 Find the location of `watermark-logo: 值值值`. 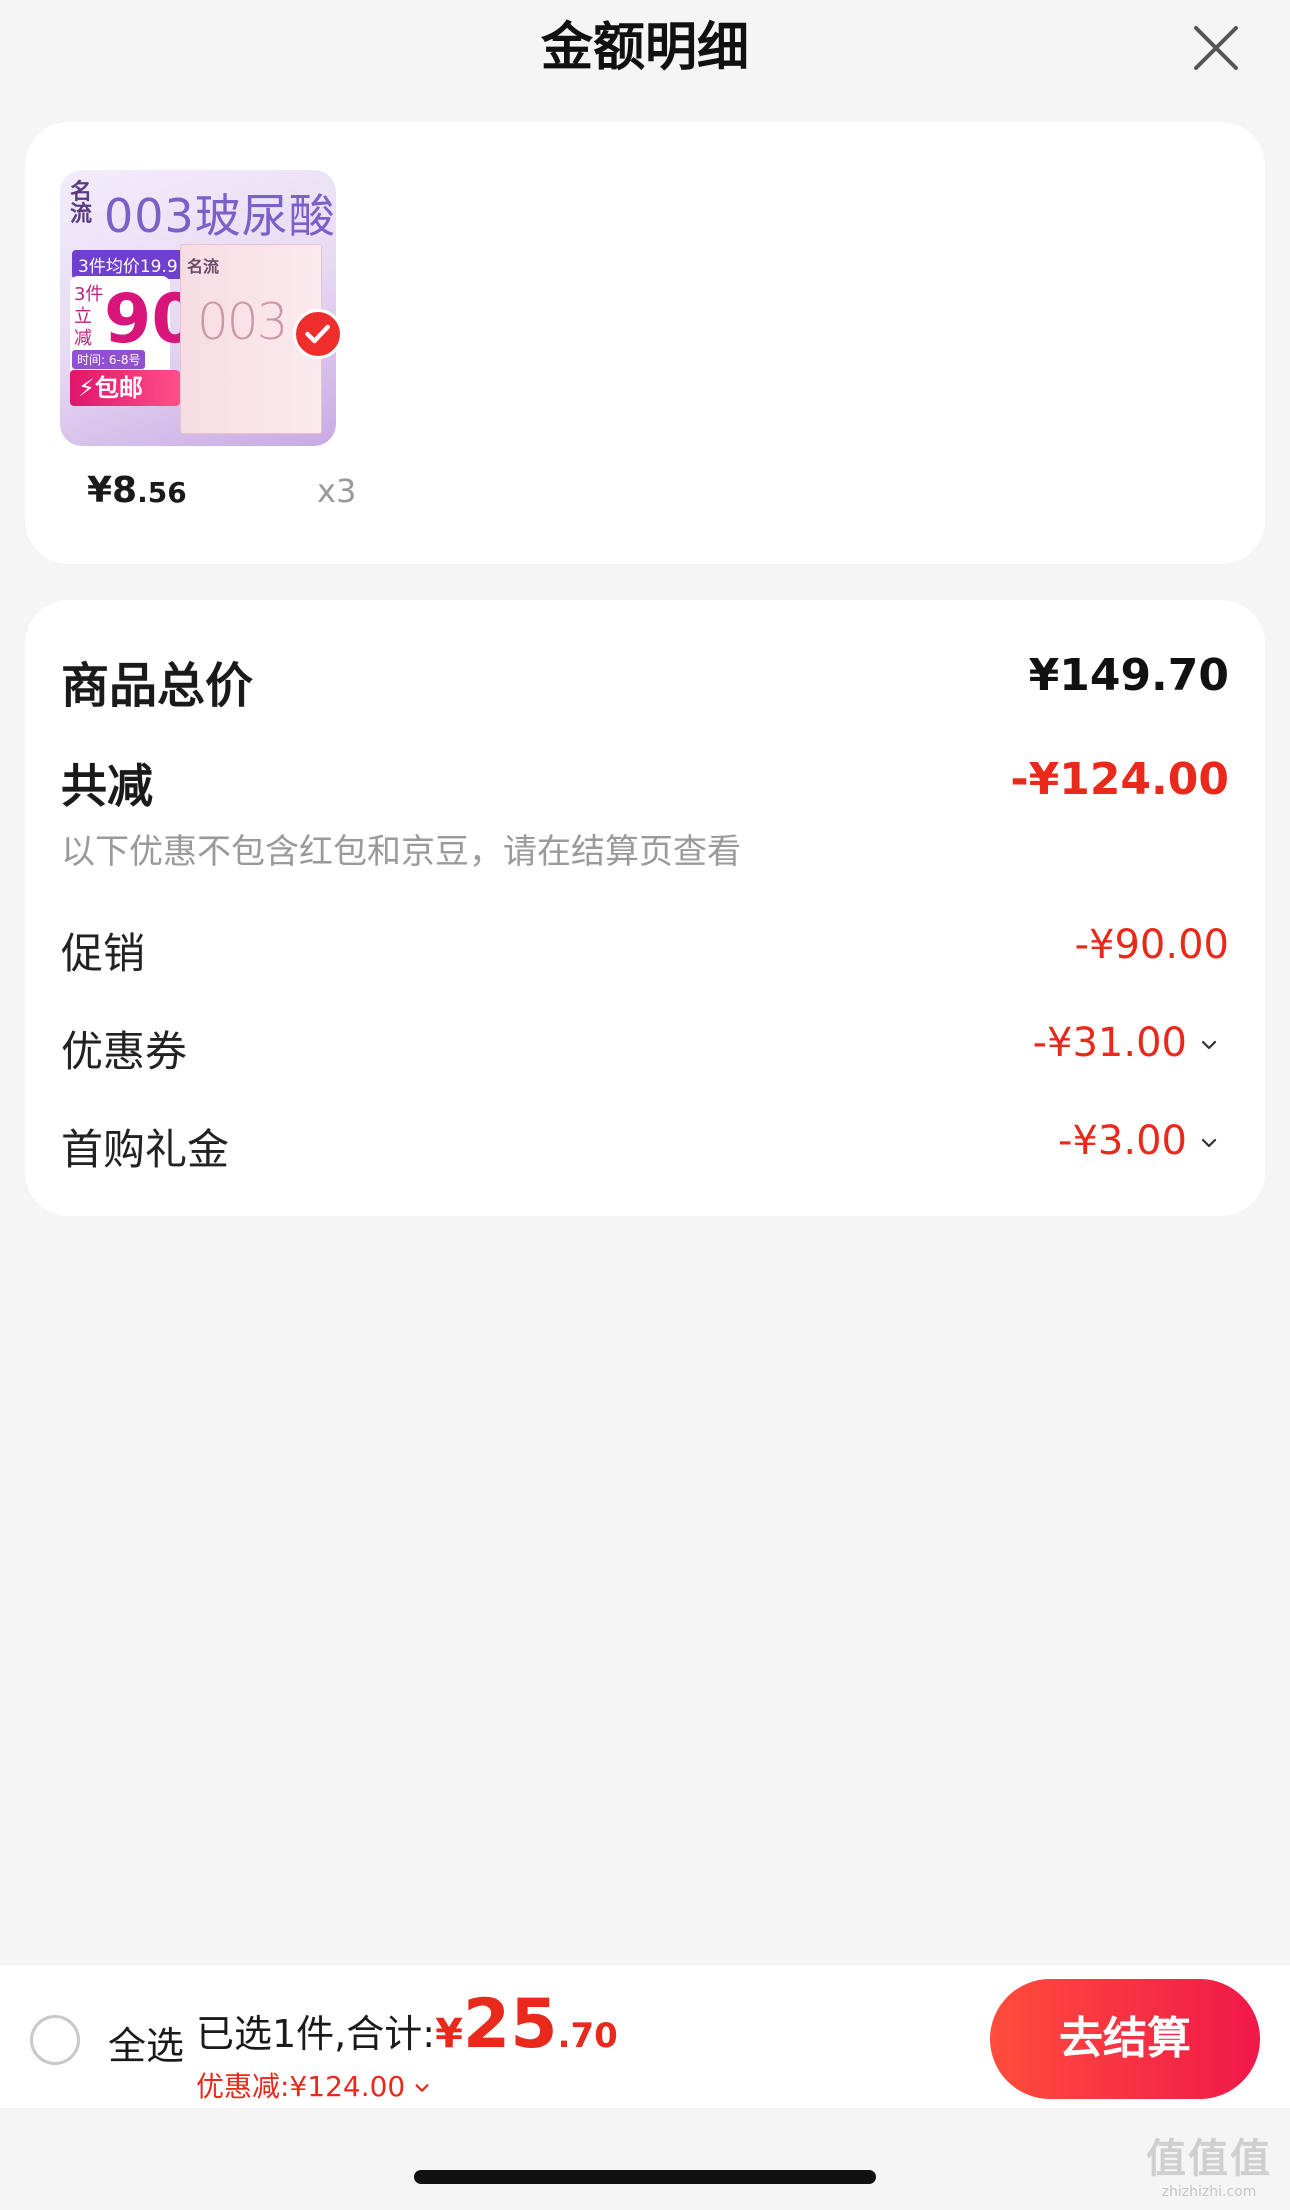

watermark-logo: 值值值 is located at coordinates (1209, 2159).